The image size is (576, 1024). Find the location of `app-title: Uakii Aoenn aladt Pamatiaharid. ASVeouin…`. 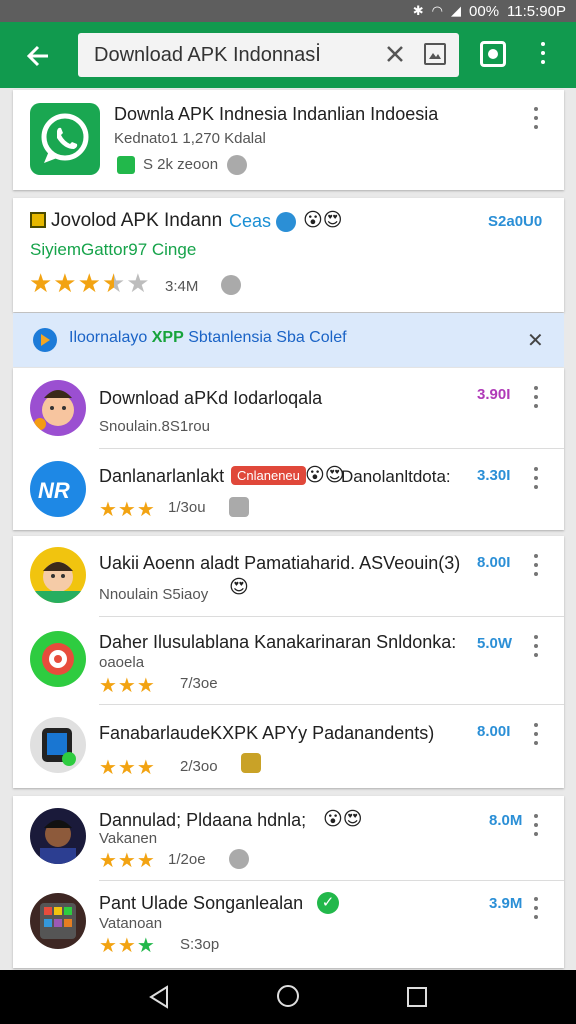

app-title: Uakii Aoenn aladt Pamatiaharid. ASVeouin… is located at coordinates (280, 563).